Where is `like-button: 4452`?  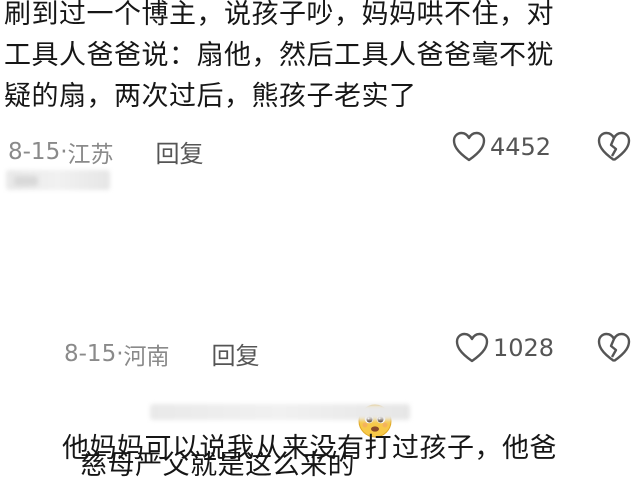
like-button: 4452 is located at coordinates (501, 147).